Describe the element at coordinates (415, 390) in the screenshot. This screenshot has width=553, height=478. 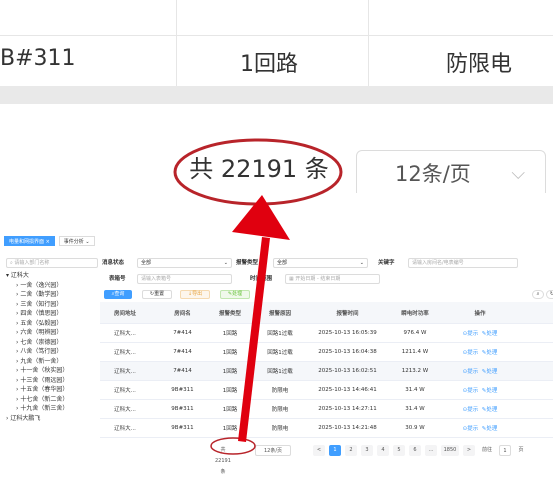
I see `table-cell: 31.4 W` at that location.